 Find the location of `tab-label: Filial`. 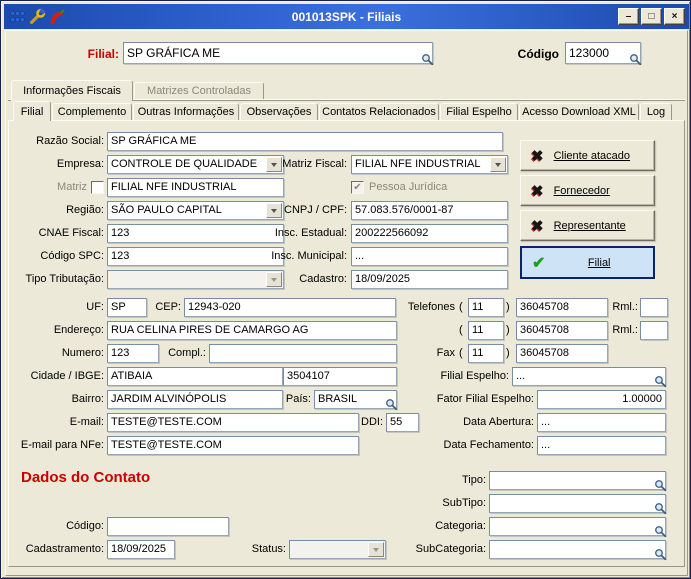

tab-label: Filial is located at coordinates (32, 111).